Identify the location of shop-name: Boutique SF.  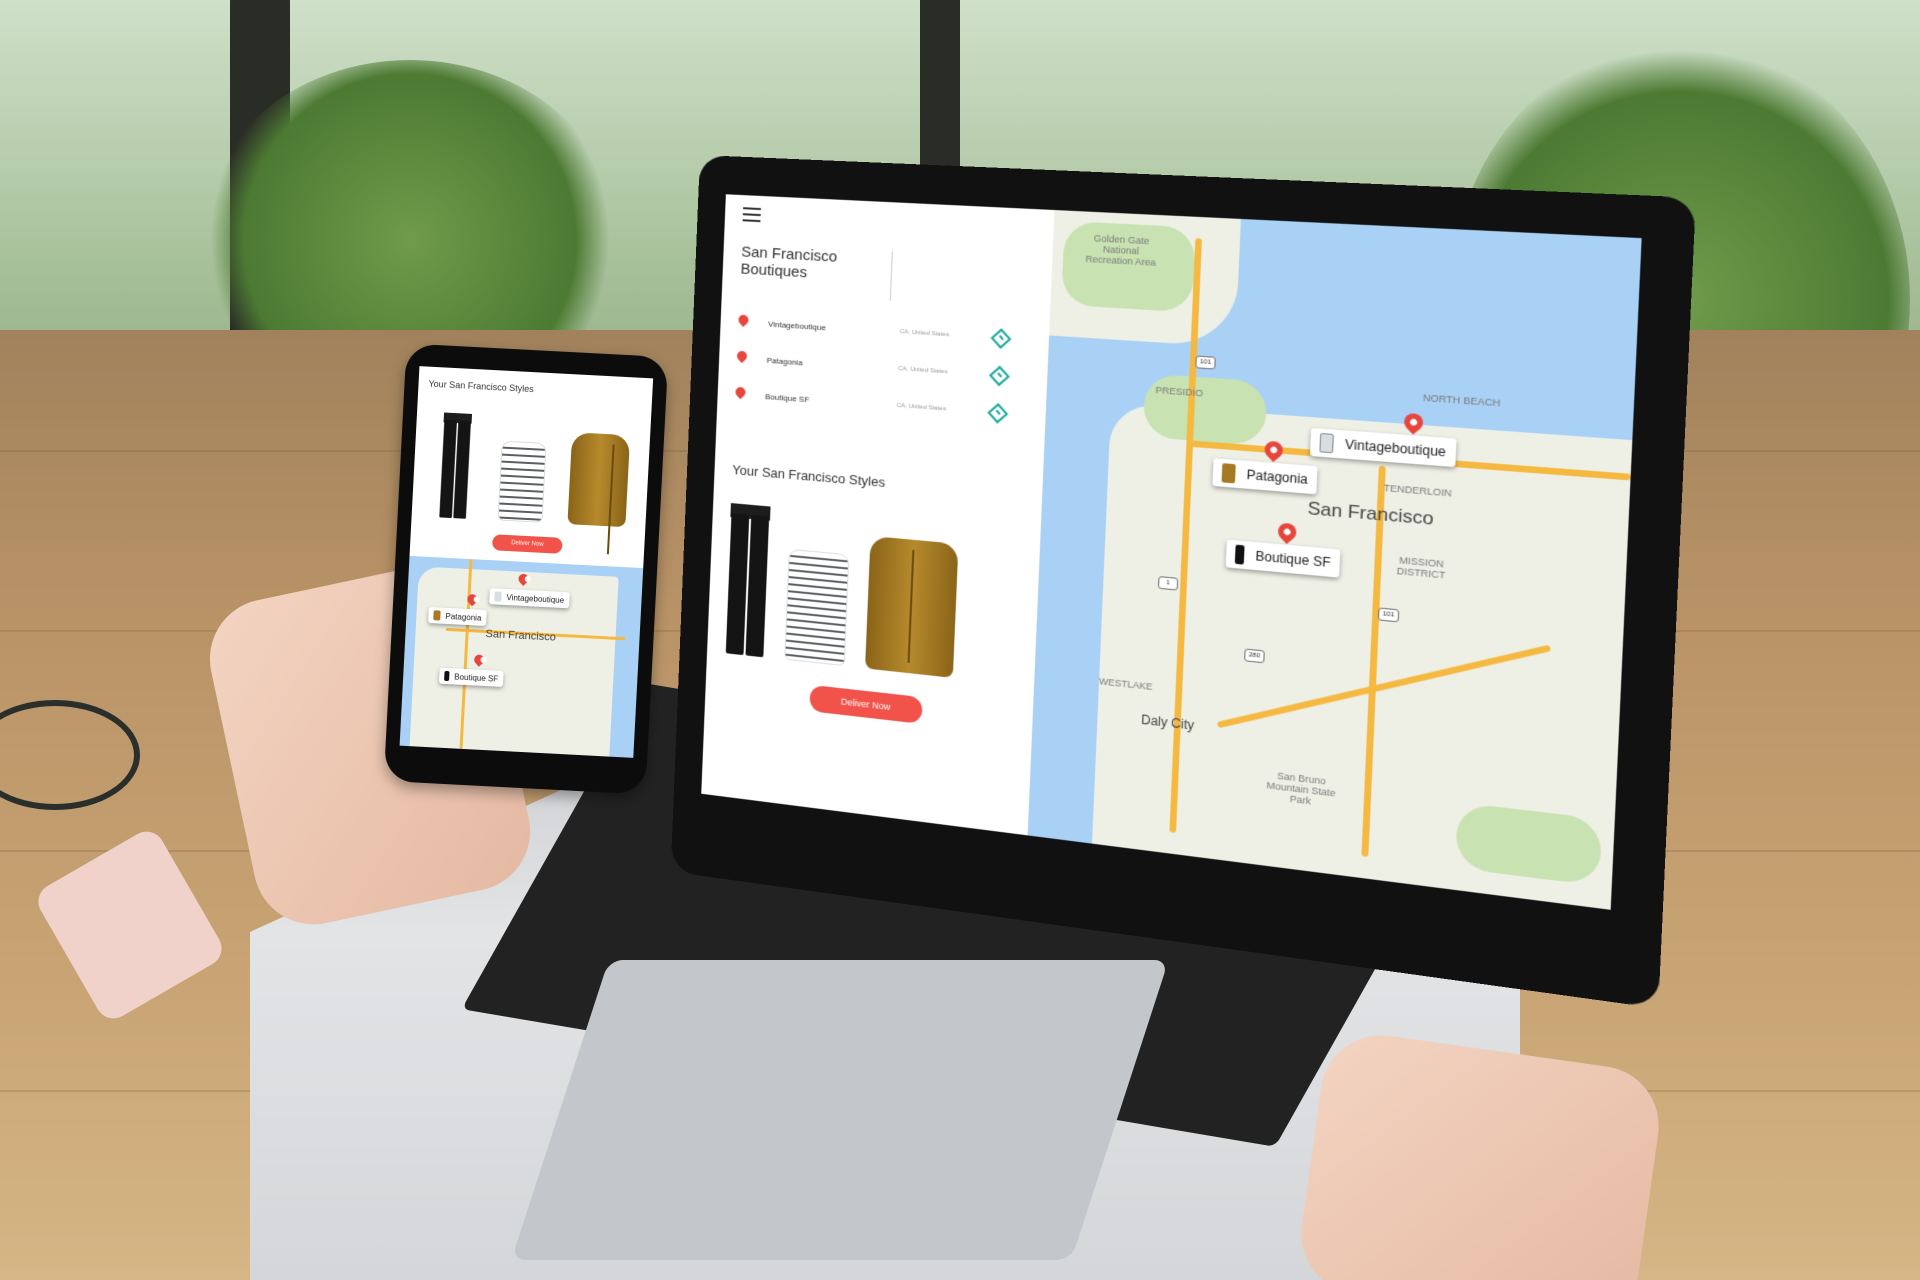
(831, 401).